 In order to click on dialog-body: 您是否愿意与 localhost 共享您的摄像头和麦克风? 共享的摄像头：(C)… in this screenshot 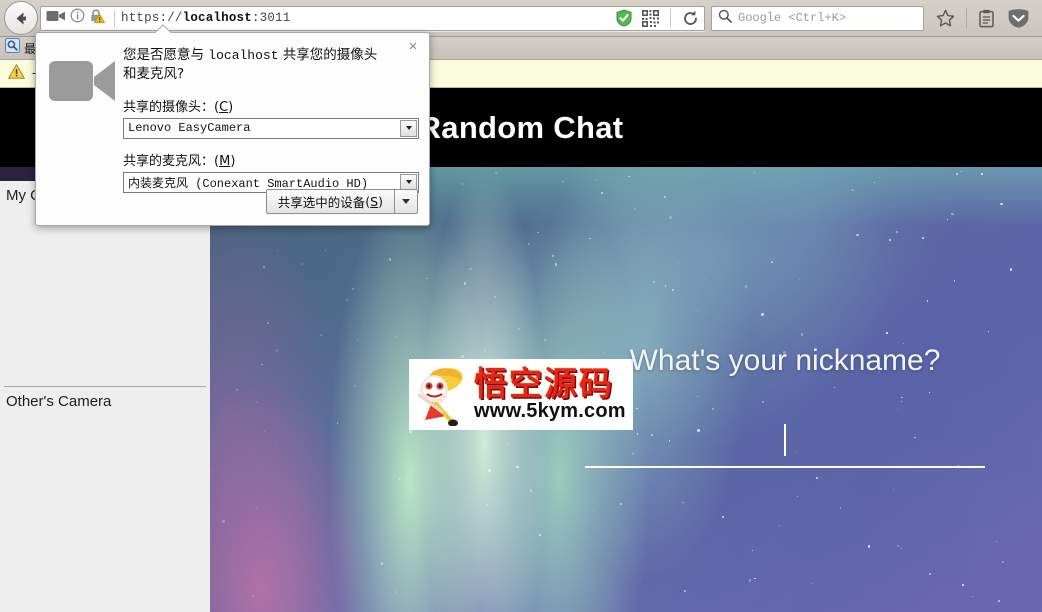, I will do `click(271, 119)`.